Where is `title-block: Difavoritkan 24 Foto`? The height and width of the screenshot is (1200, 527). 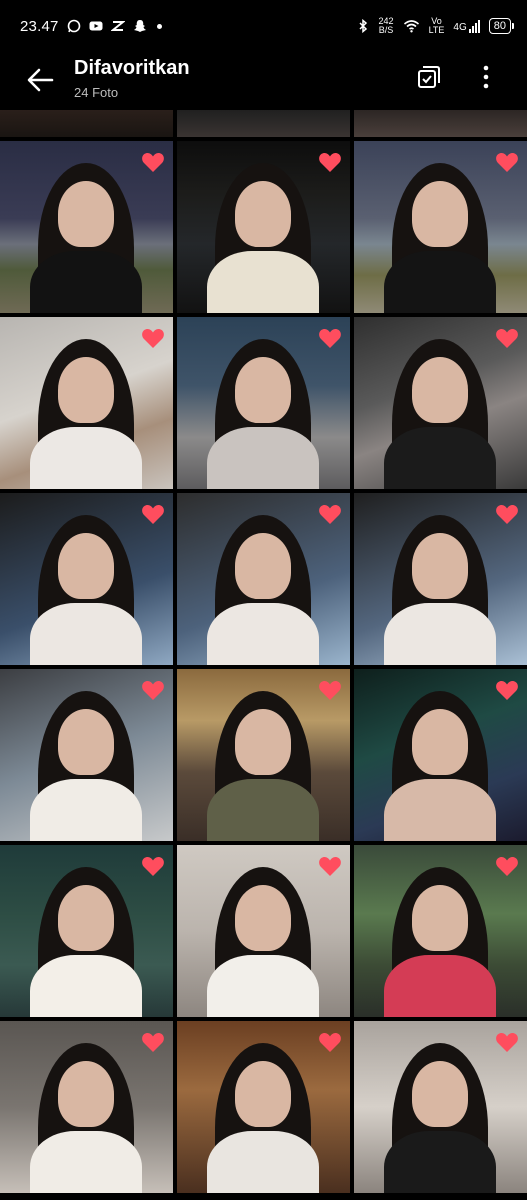 title-block: Difavoritkan 24 Foto is located at coordinates (132, 78).